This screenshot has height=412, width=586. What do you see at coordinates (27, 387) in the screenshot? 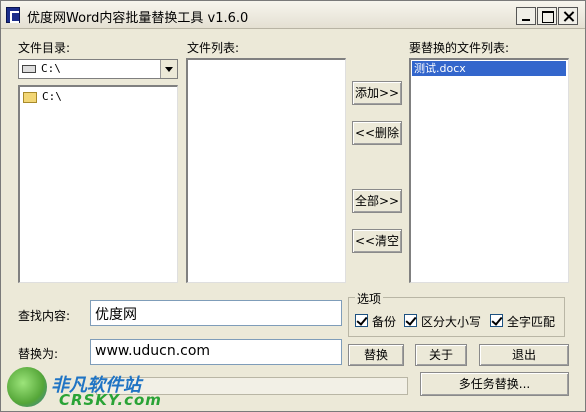
I see `crsky-logo-icon` at bounding box center [27, 387].